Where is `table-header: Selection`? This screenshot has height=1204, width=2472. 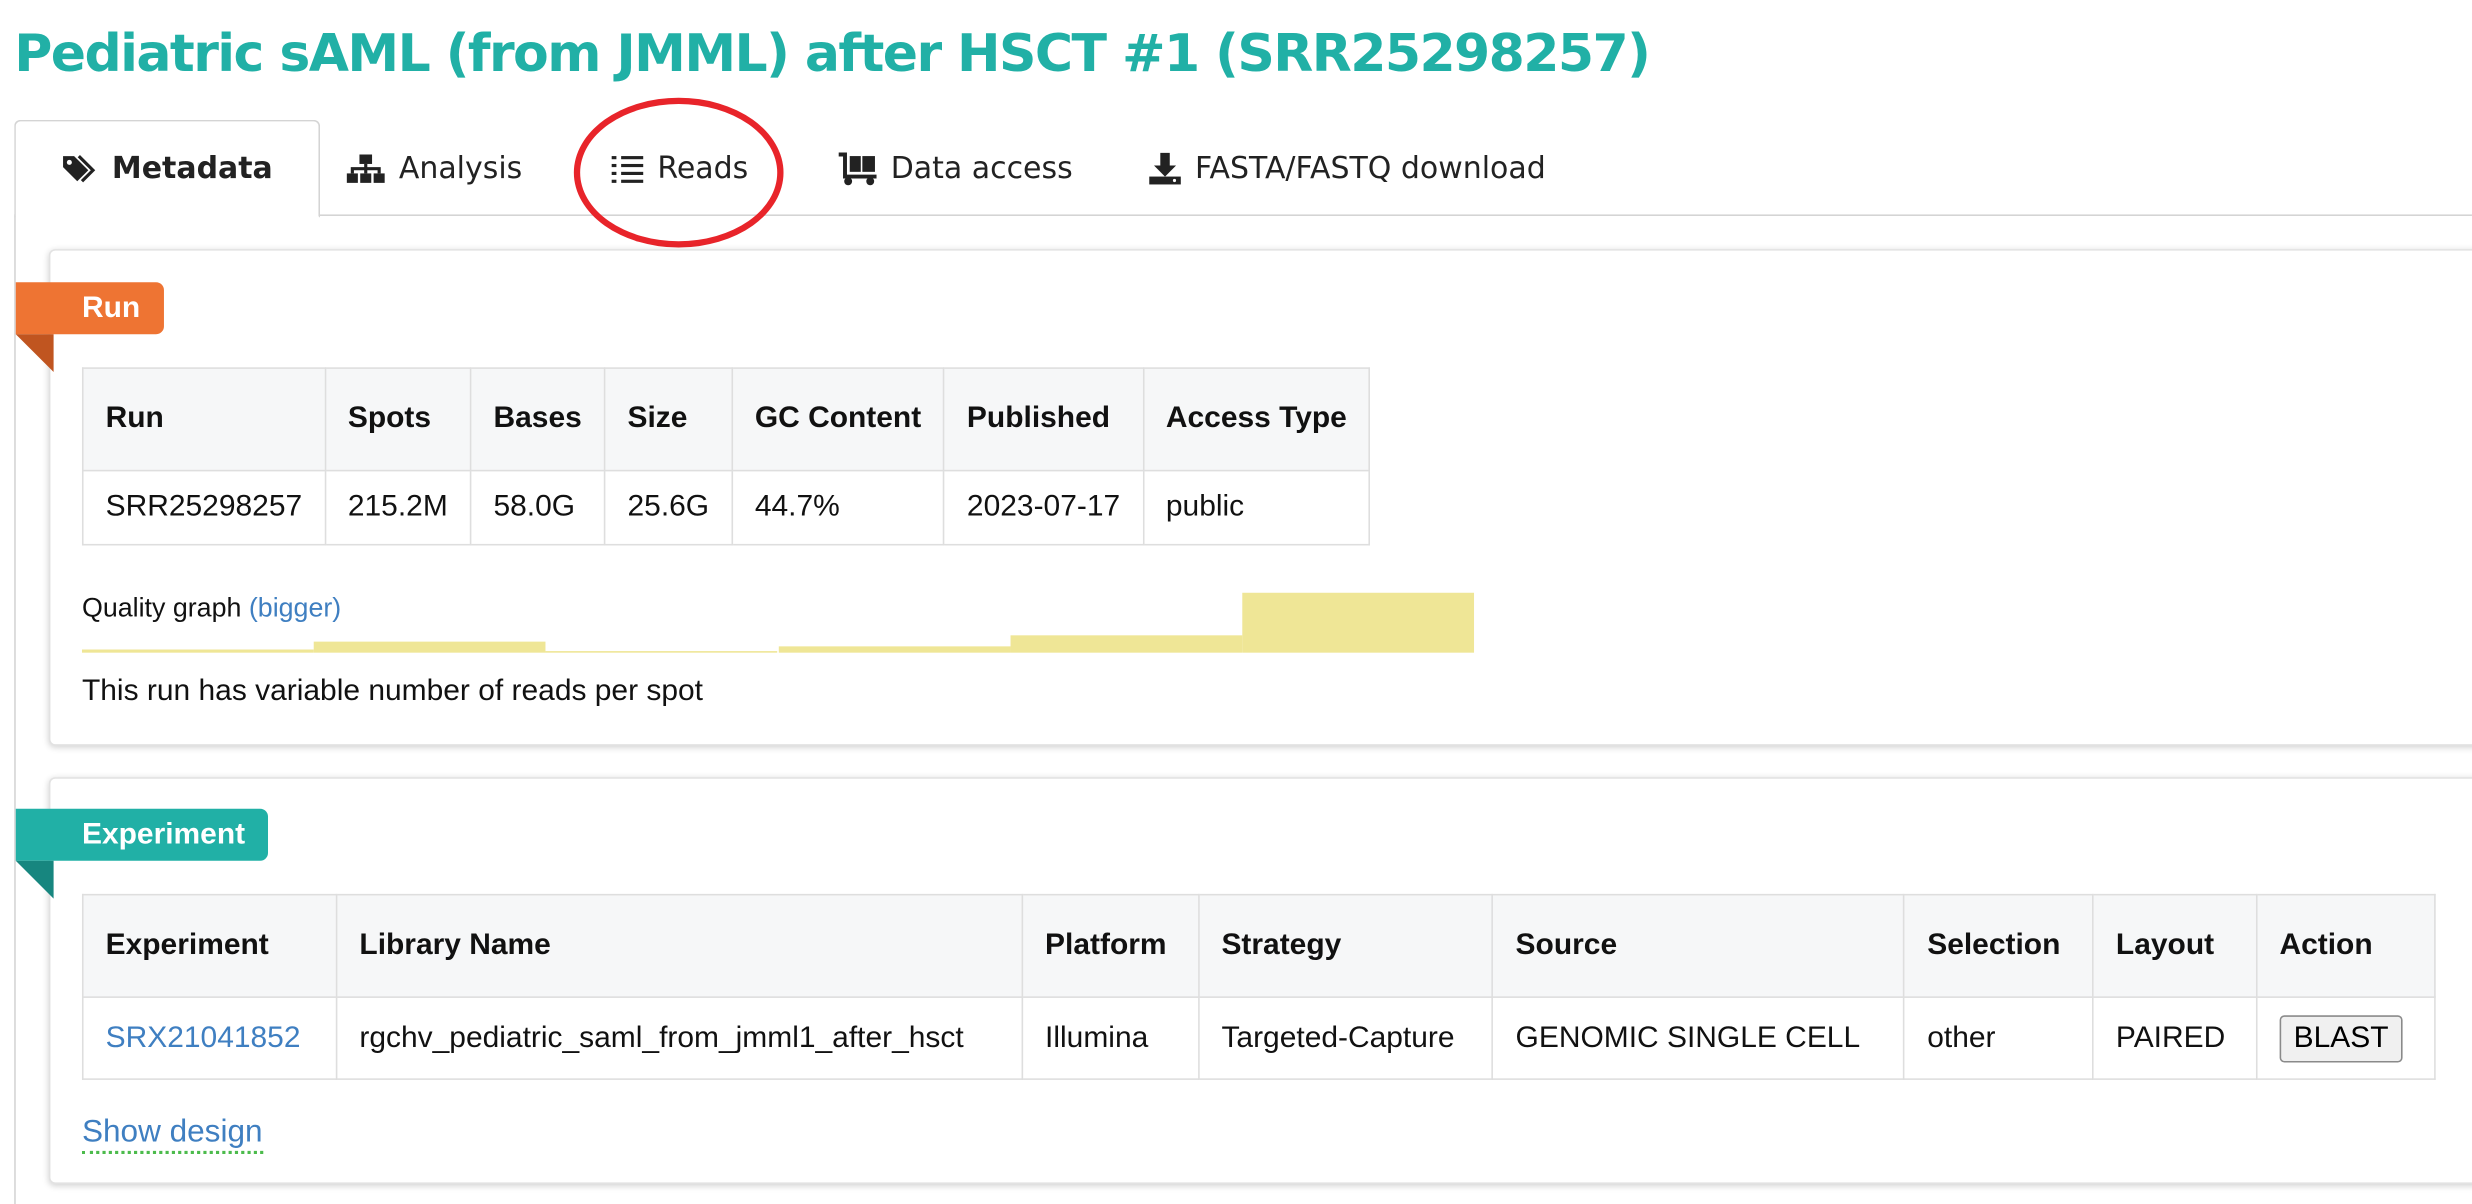 table-header: Selection is located at coordinates (1998, 945).